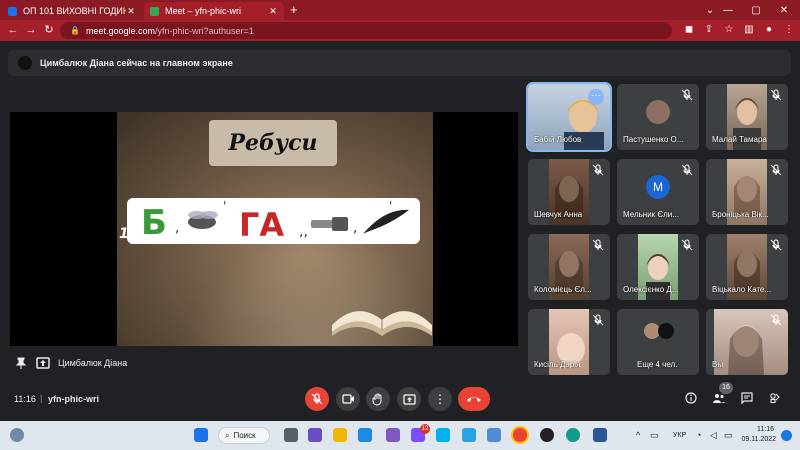  Describe the element at coordinates (31, 30) in the screenshot. I see `forward-icon: →` at that location.